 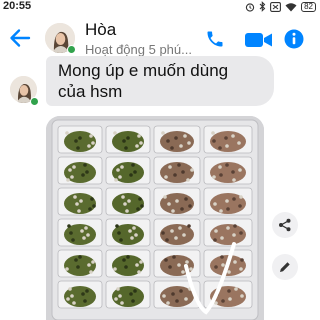 I want to click on info-icon, so click(x=294, y=41).